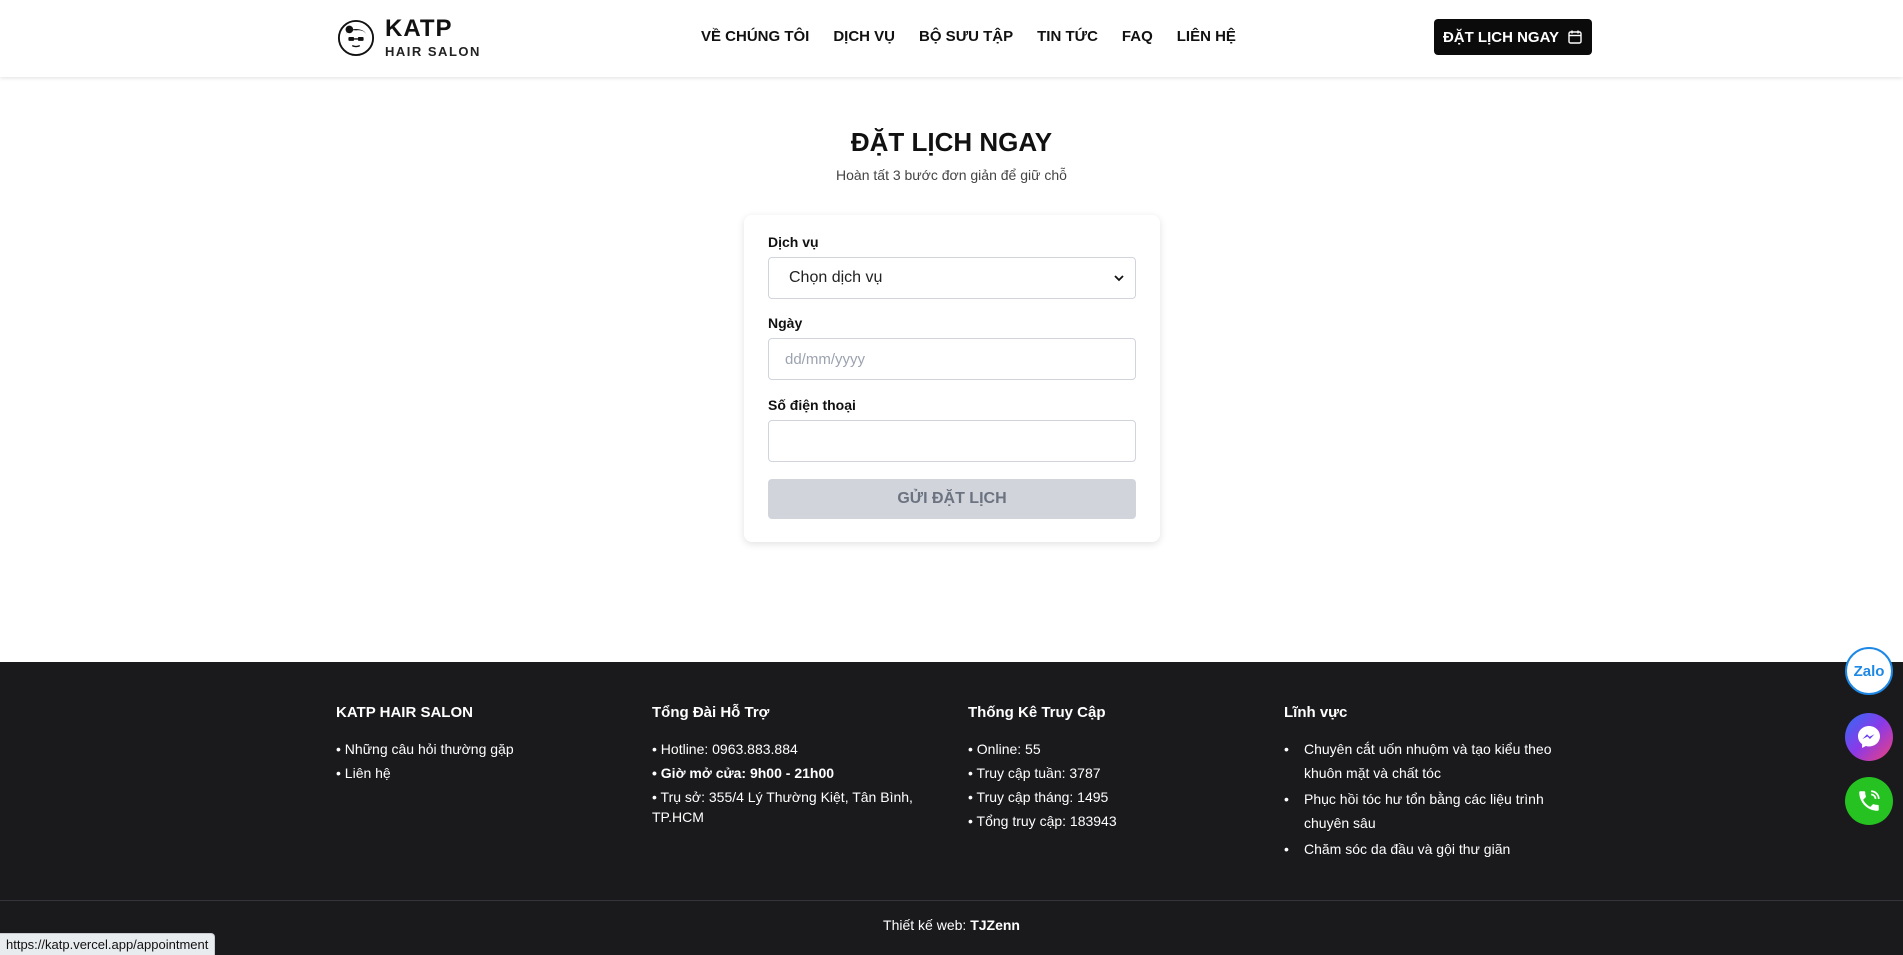  What do you see at coordinates (864, 36) in the screenshot?
I see `nav-services: DỊCH VỤ` at bounding box center [864, 36].